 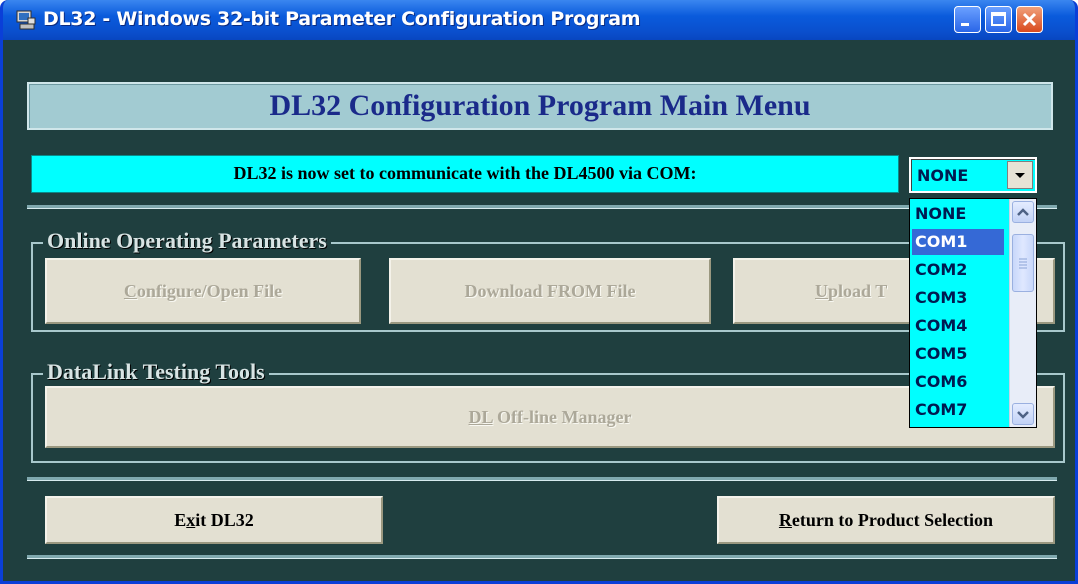 I want to click on dl-offline-manager-button: DL Off-line Manager, so click(x=550, y=417).